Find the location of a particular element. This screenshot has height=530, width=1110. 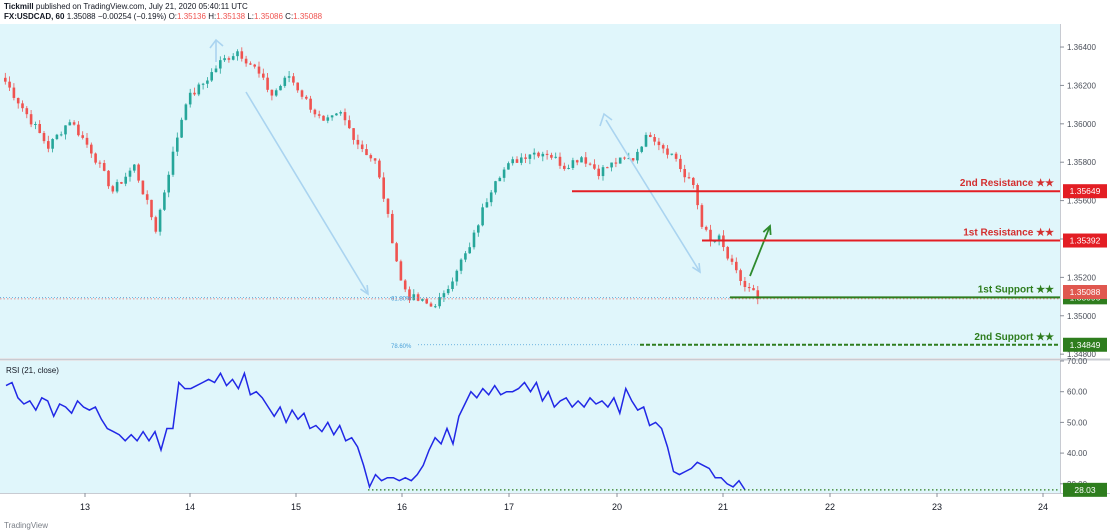

rsi-value-label: 28.03 is located at coordinates (1085, 490).